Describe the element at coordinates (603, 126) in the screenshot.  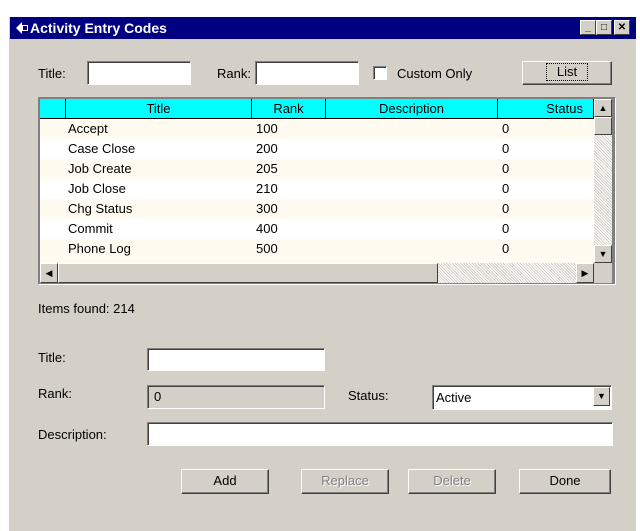
I see `vertical-scroll-thumb` at that location.